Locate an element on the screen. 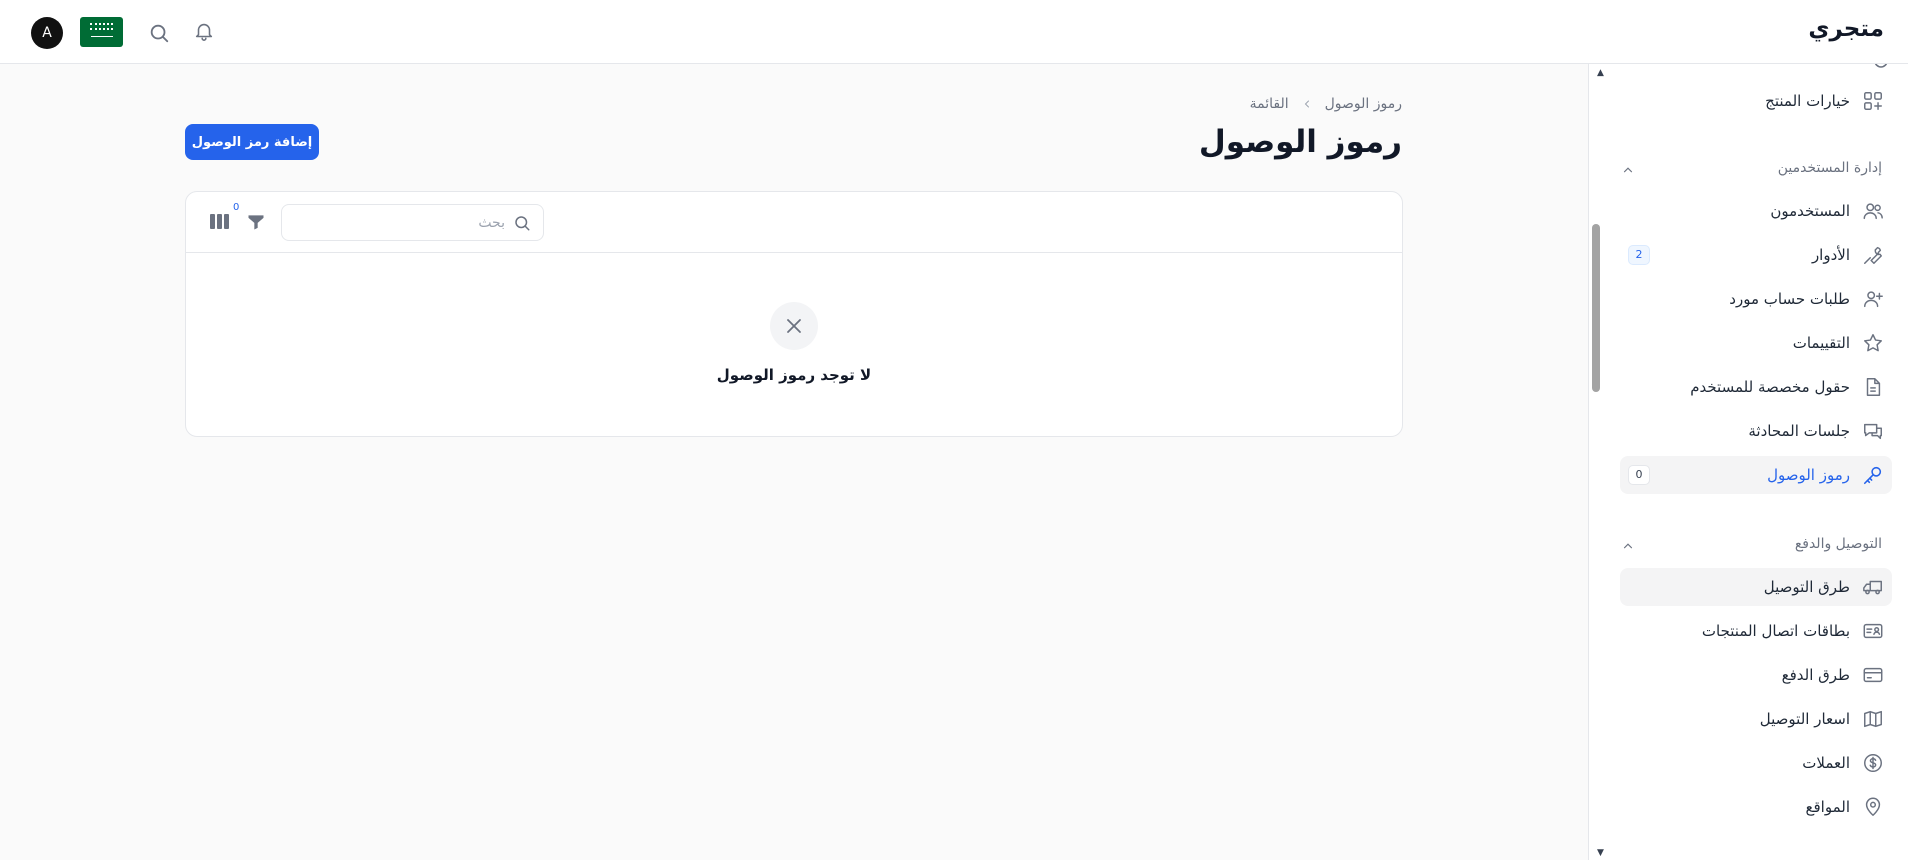 The width and height of the screenshot is (1908, 860). wrench-icon is located at coordinates (1873, 255).